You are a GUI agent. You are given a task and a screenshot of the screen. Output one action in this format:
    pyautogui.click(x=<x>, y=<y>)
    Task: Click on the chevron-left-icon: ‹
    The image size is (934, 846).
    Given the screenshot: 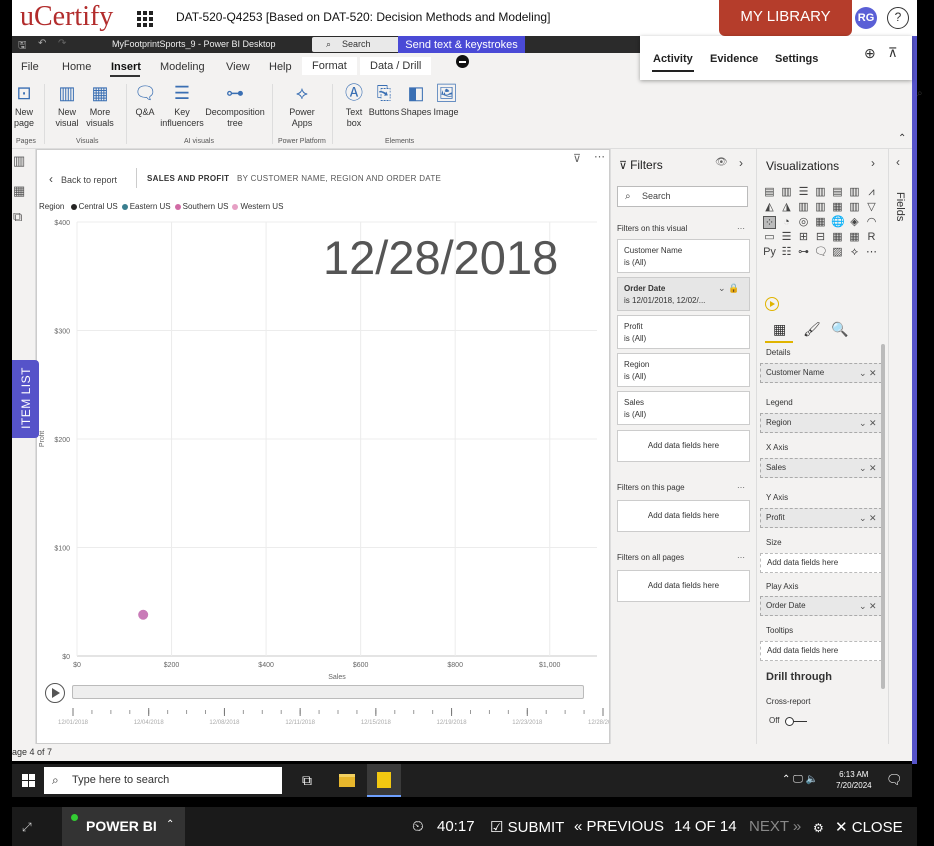 What is the action you would take?
    pyautogui.click(x=898, y=162)
    